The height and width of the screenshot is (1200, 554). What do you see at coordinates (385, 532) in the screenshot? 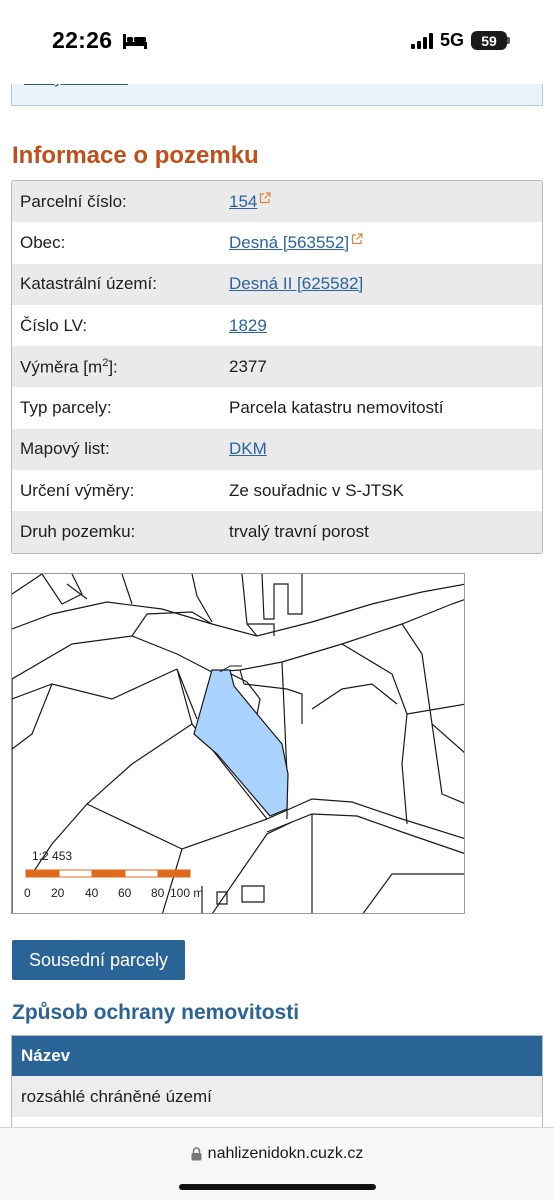
I see `info-row-value: trvalý travní porost` at bounding box center [385, 532].